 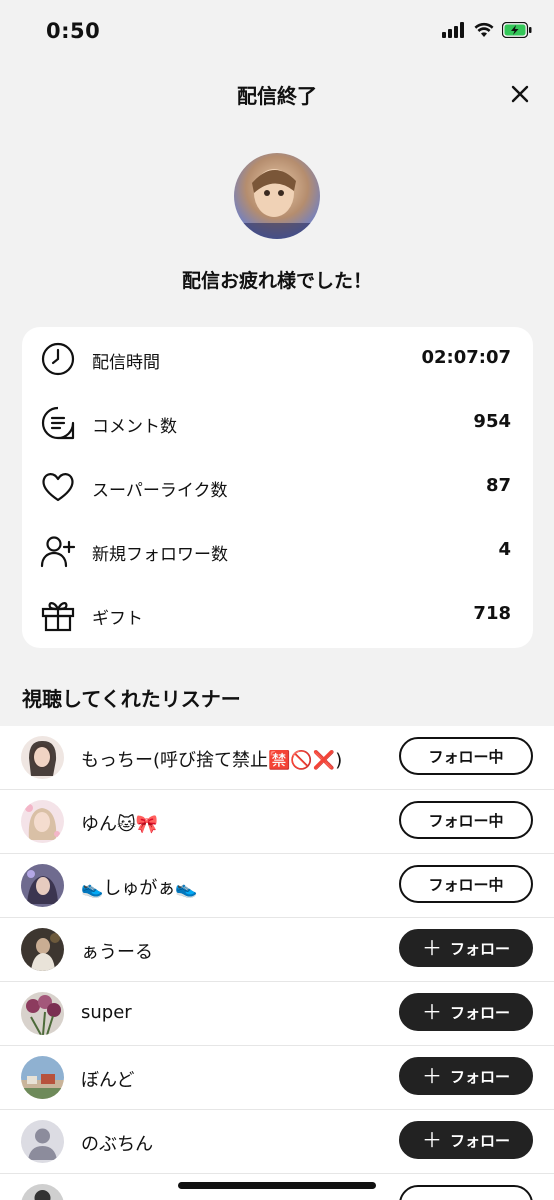 I want to click on stat-label: ギフト, so click(x=117, y=619).